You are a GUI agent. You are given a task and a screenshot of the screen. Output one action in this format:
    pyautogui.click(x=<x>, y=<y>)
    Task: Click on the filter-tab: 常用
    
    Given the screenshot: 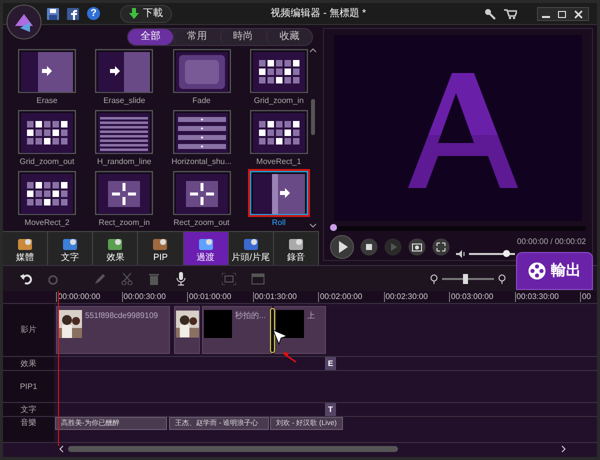 What is the action you would take?
    pyautogui.click(x=196, y=37)
    